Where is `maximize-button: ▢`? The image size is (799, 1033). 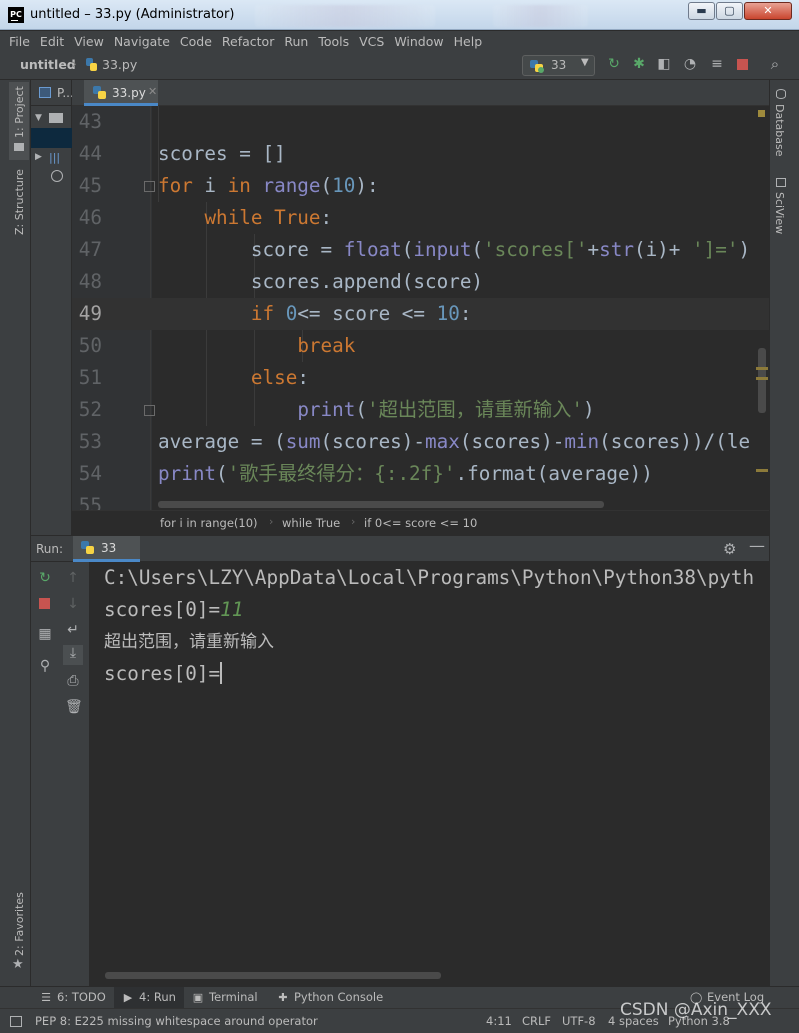
maximize-button: ▢ is located at coordinates (729, 11).